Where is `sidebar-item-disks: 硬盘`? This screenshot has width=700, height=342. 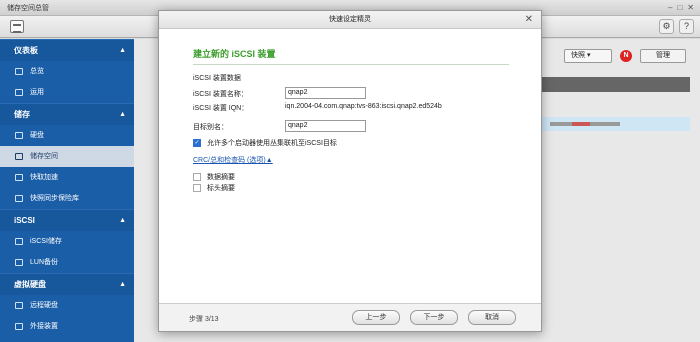 sidebar-item-disks: 硬盘 is located at coordinates (67, 135).